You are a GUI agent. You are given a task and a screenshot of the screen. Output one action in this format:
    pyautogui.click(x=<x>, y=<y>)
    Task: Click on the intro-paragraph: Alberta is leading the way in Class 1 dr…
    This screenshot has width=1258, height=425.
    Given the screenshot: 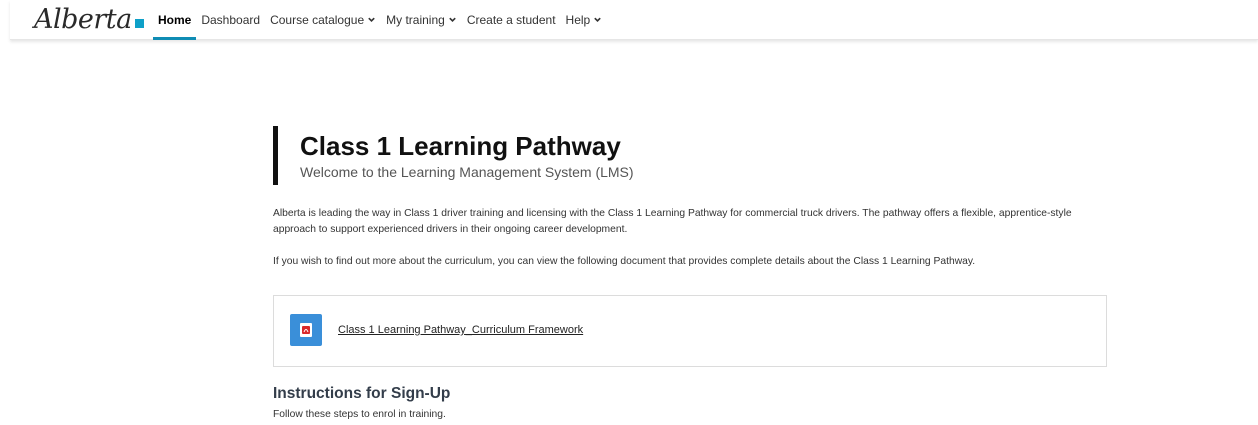 What is the action you would take?
    pyautogui.click(x=672, y=221)
    